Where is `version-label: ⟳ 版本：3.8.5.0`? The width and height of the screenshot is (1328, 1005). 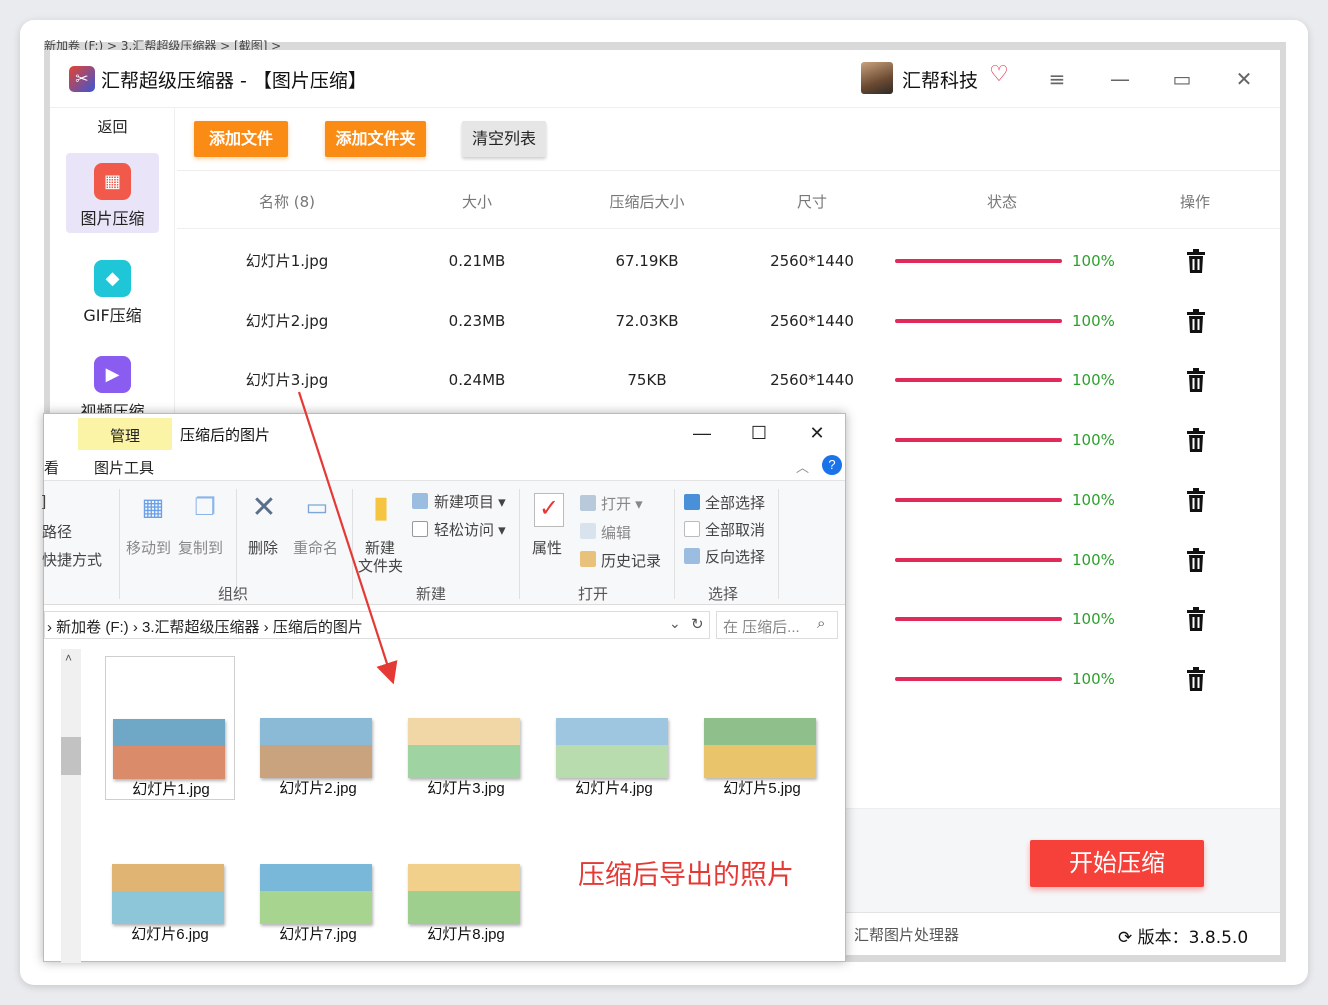 version-label: ⟳ 版本：3.8.5.0 is located at coordinates (1183, 935).